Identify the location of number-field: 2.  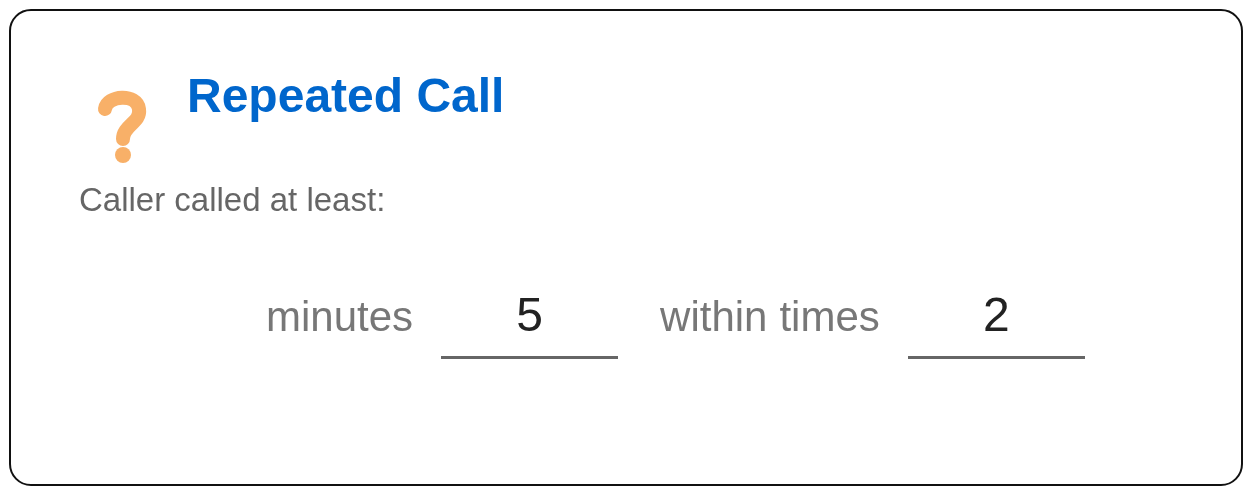
(996, 323).